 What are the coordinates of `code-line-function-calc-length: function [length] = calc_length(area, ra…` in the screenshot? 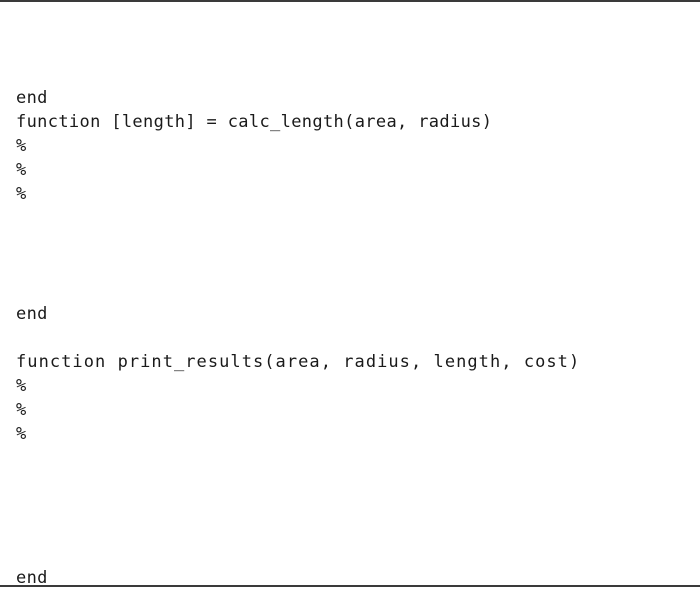 It's located at (254, 122).